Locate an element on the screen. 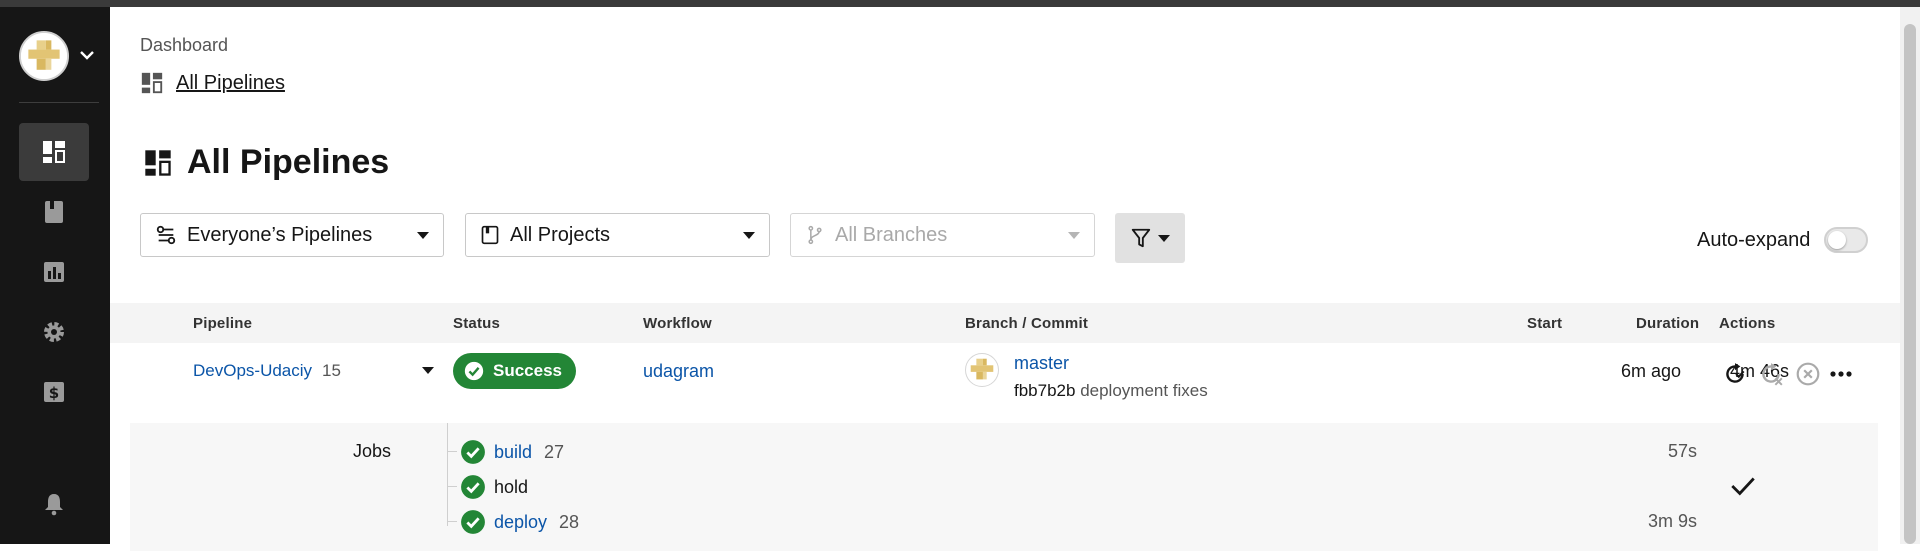  auto-expand-toggle is located at coordinates (1846, 240).